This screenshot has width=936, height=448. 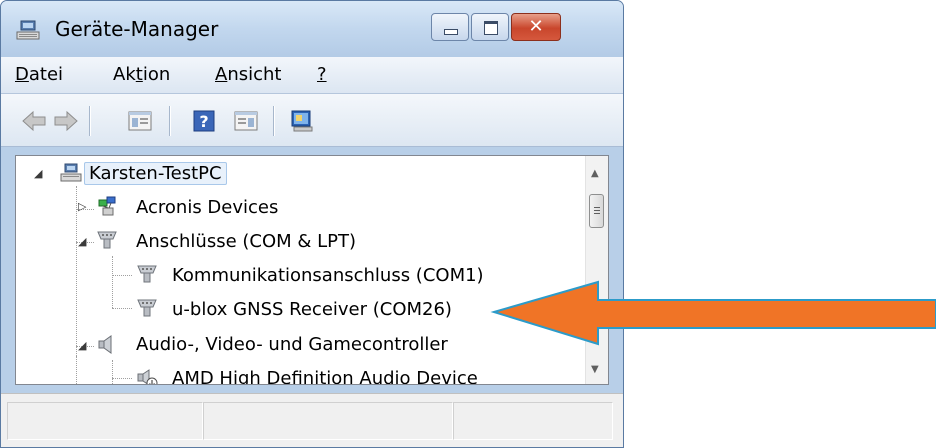 I want to click on toolbar: ?, so click(x=312, y=120).